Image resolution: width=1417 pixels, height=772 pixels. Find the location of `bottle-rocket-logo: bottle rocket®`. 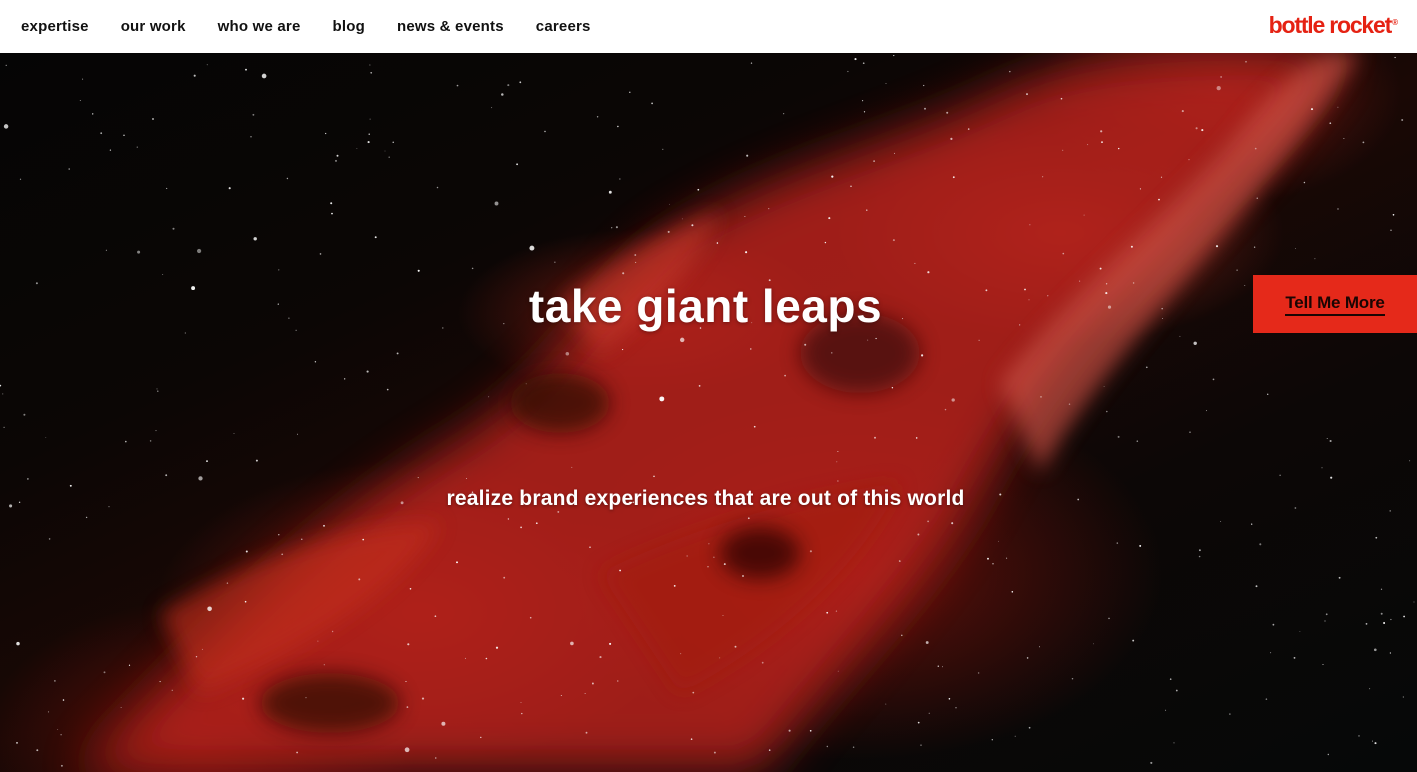

bottle-rocket-logo: bottle rocket® is located at coordinates (1333, 25).